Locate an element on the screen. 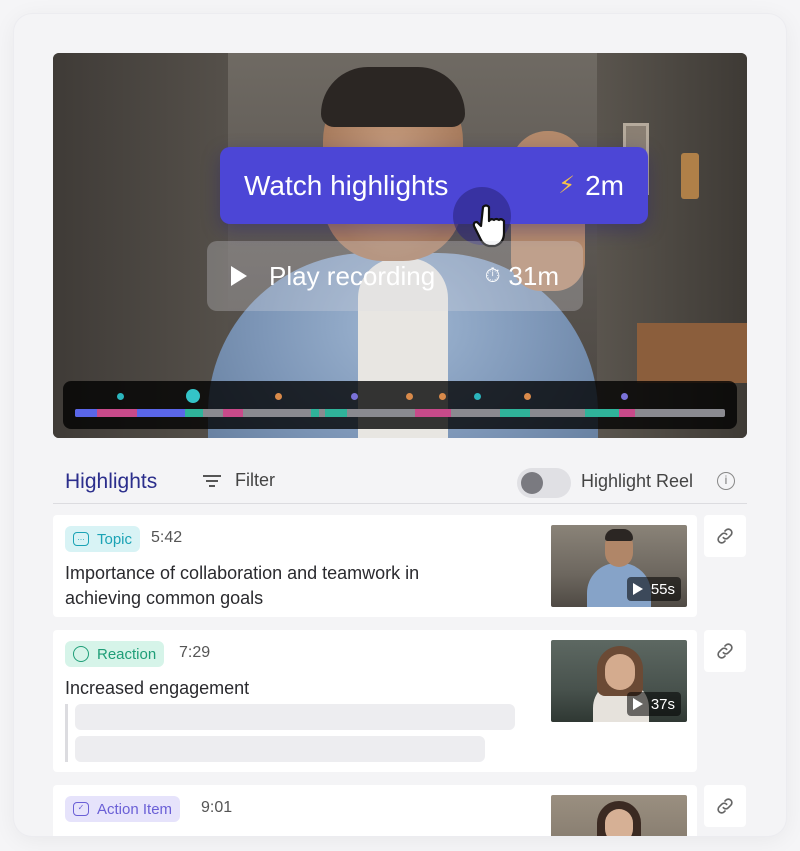 The image size is (800, 851). duration-badge: 37s is located at coordinates (653, 704).